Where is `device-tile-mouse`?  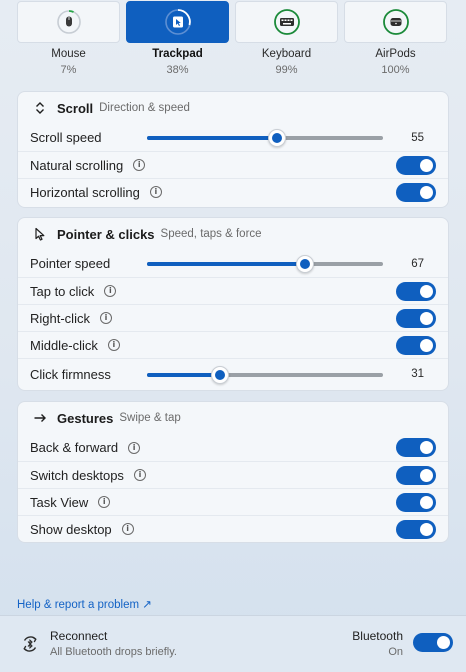 device-tile-mouse is located at coordinates (68, 22).